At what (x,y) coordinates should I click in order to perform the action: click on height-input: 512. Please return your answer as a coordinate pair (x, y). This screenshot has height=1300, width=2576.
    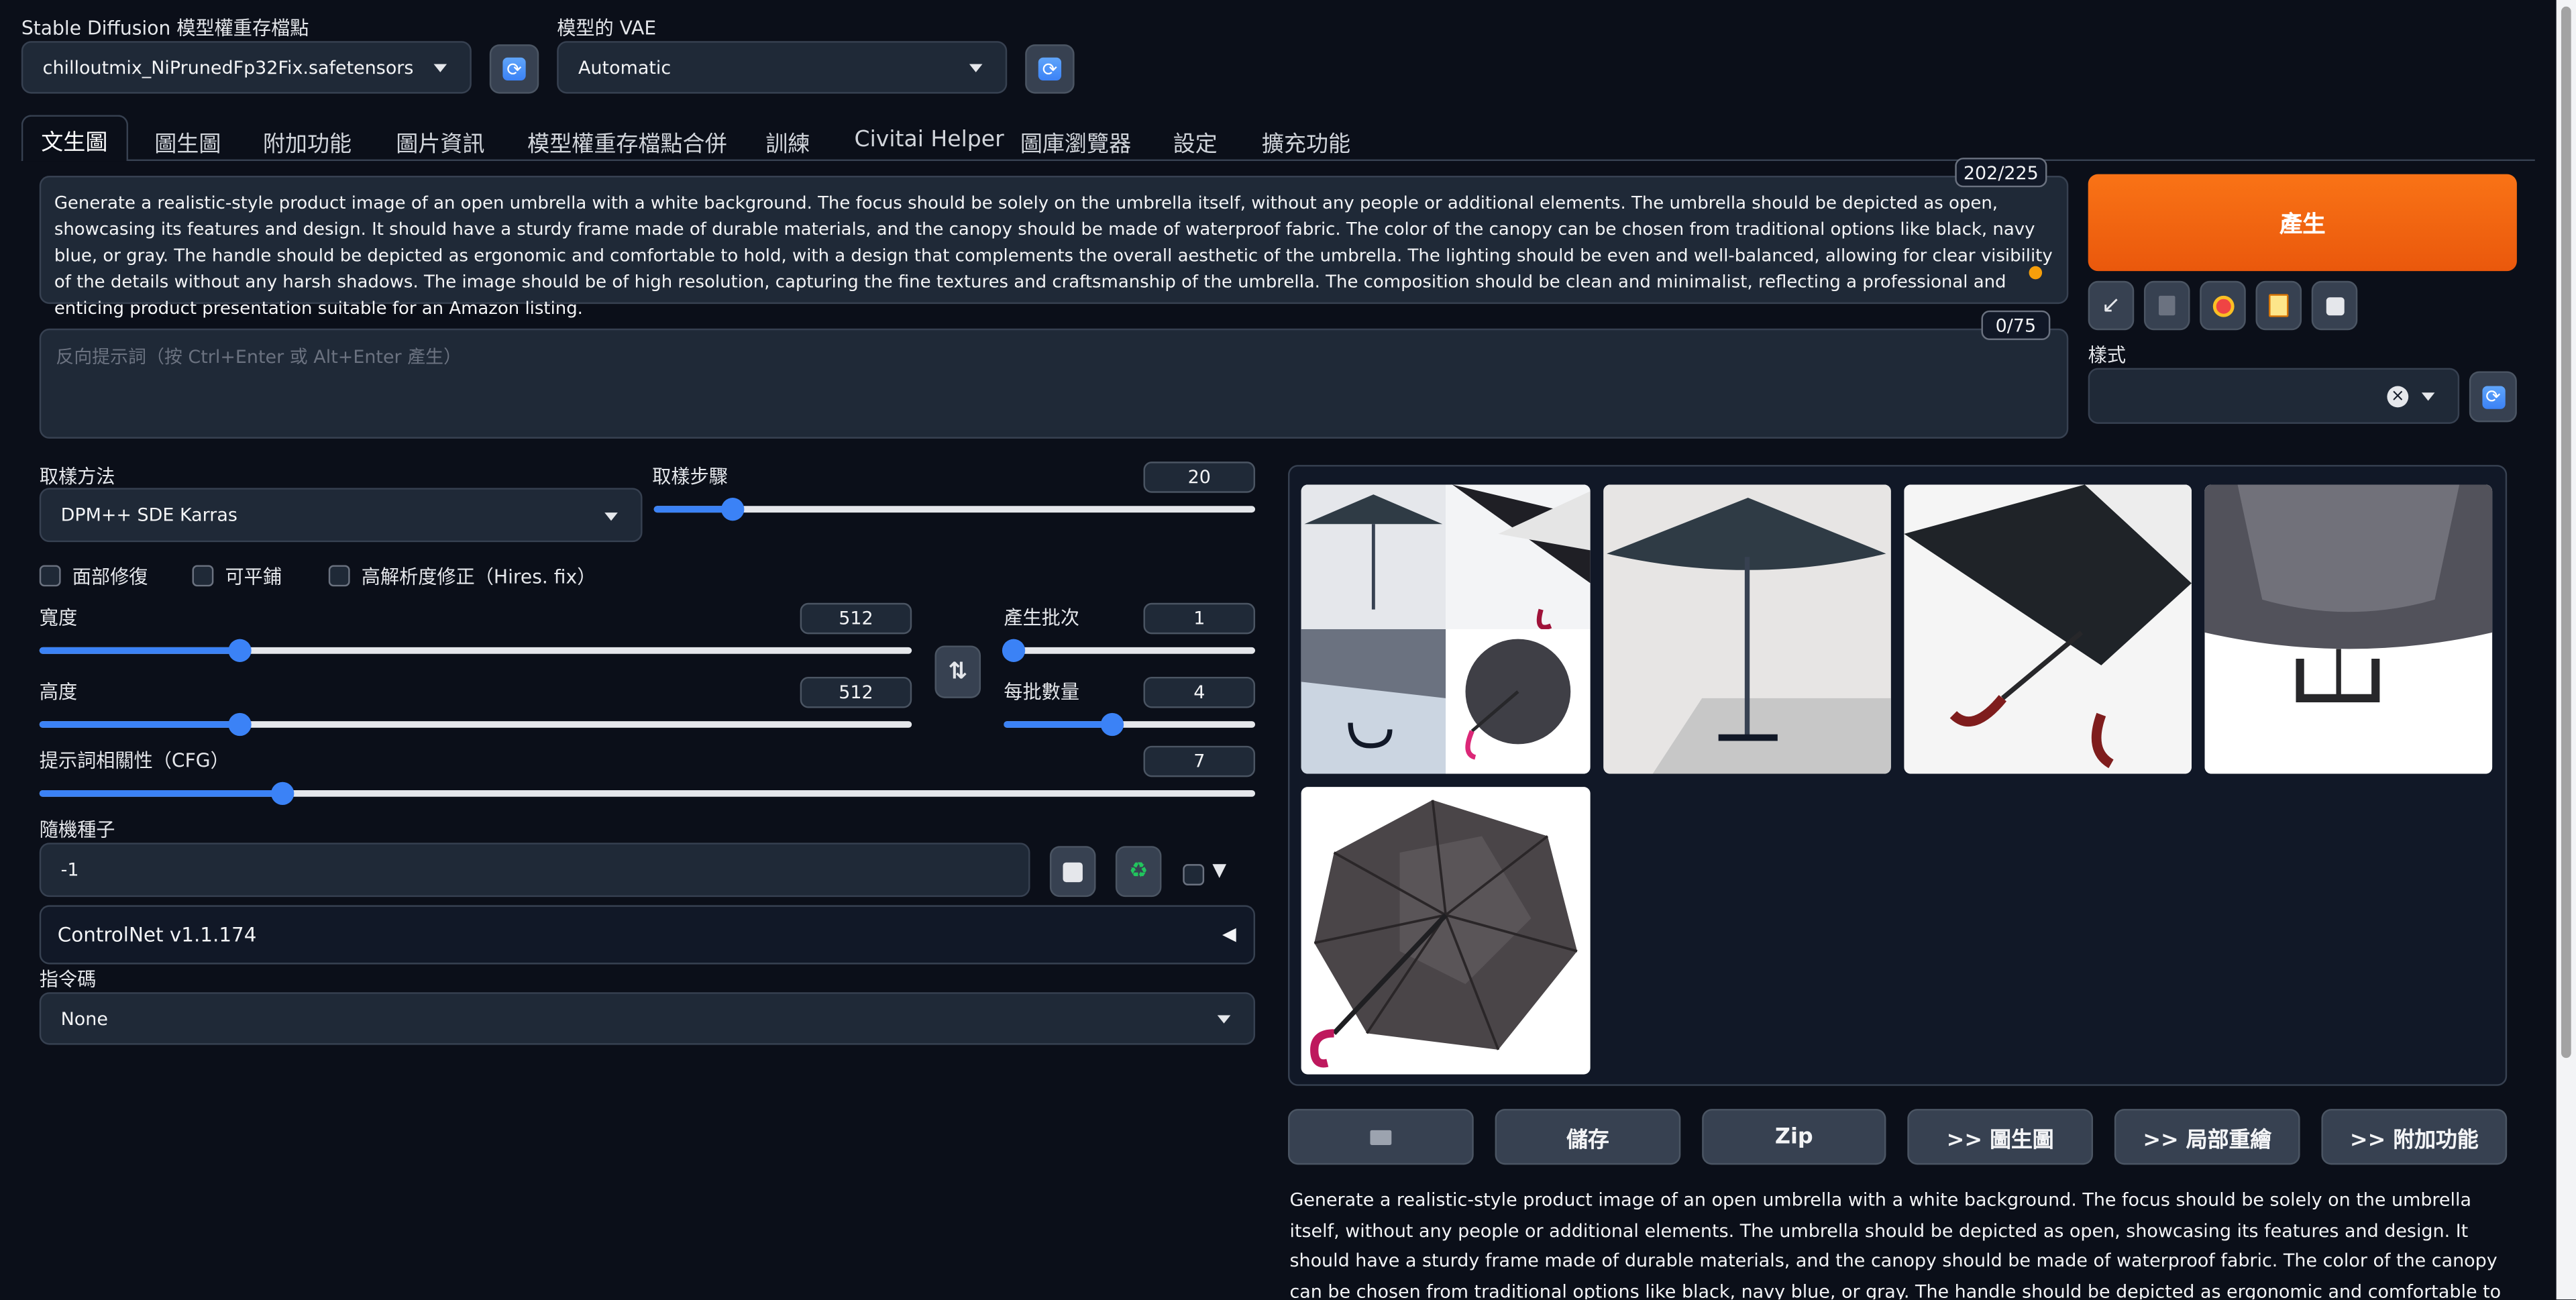
    Looking at the image, I should click on (856, 692).